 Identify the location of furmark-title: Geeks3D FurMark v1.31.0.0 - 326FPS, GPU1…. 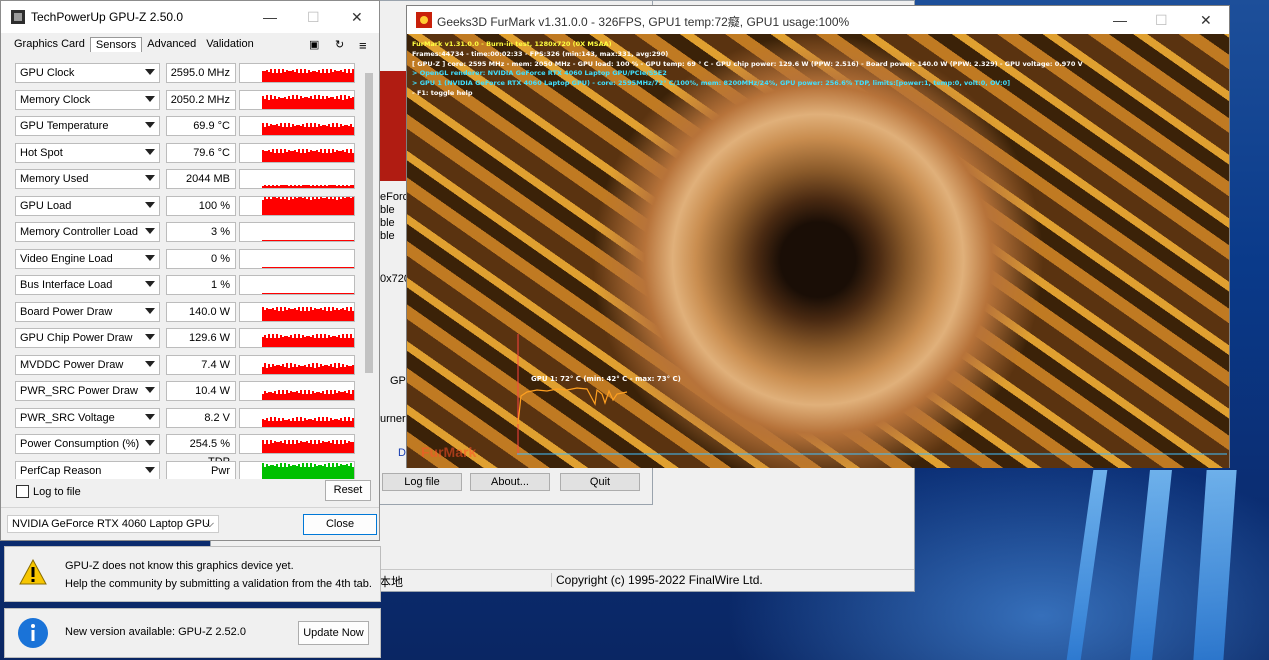
(643, 22).